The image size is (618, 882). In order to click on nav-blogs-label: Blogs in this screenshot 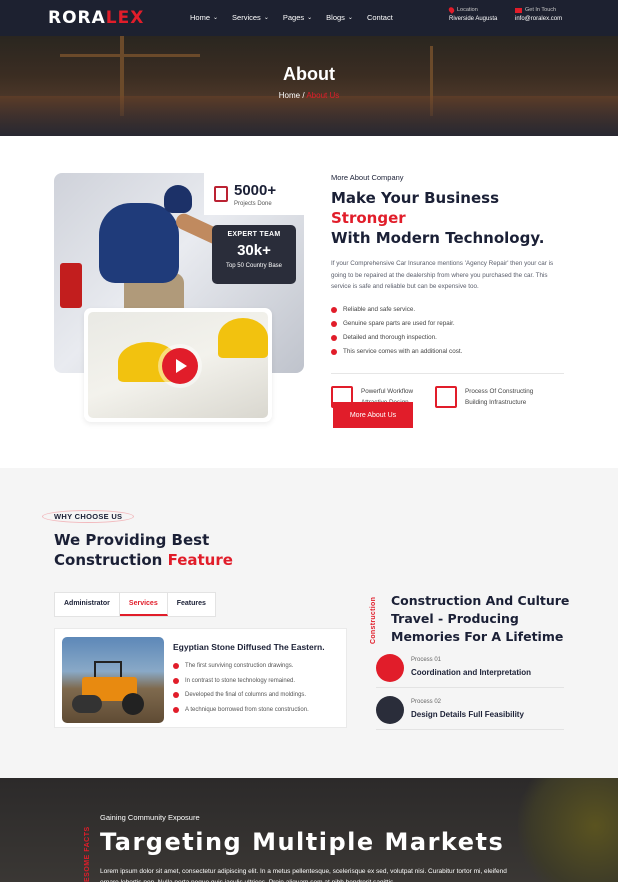, I will do `click(335, 17)`.